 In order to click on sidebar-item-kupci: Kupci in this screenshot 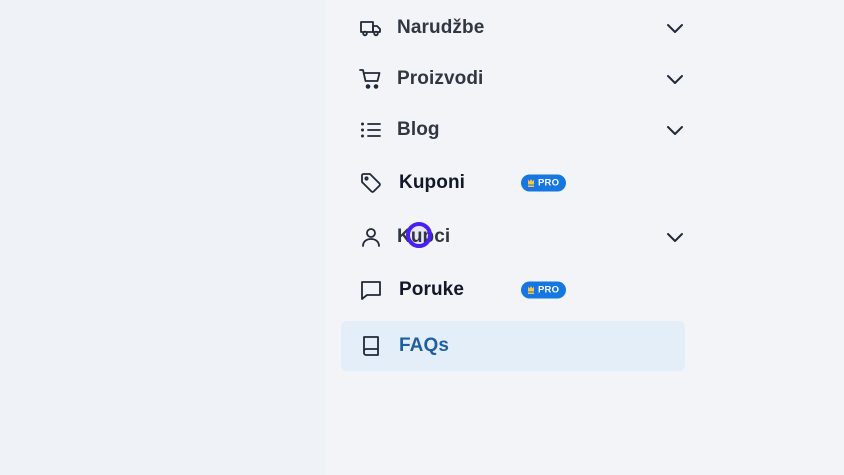, I will do `click(513, 237)`.